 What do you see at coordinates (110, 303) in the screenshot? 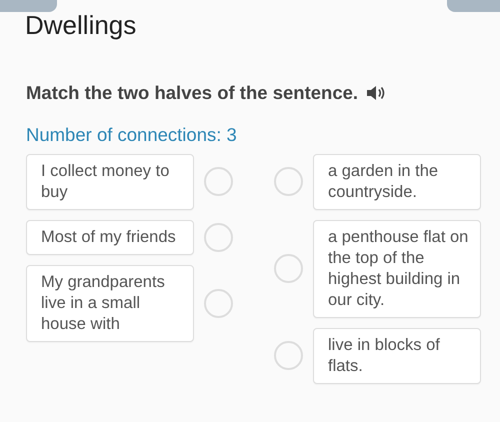
I see `answer-card: My grandparents live in a small house with` at bounding box center [110, 303].